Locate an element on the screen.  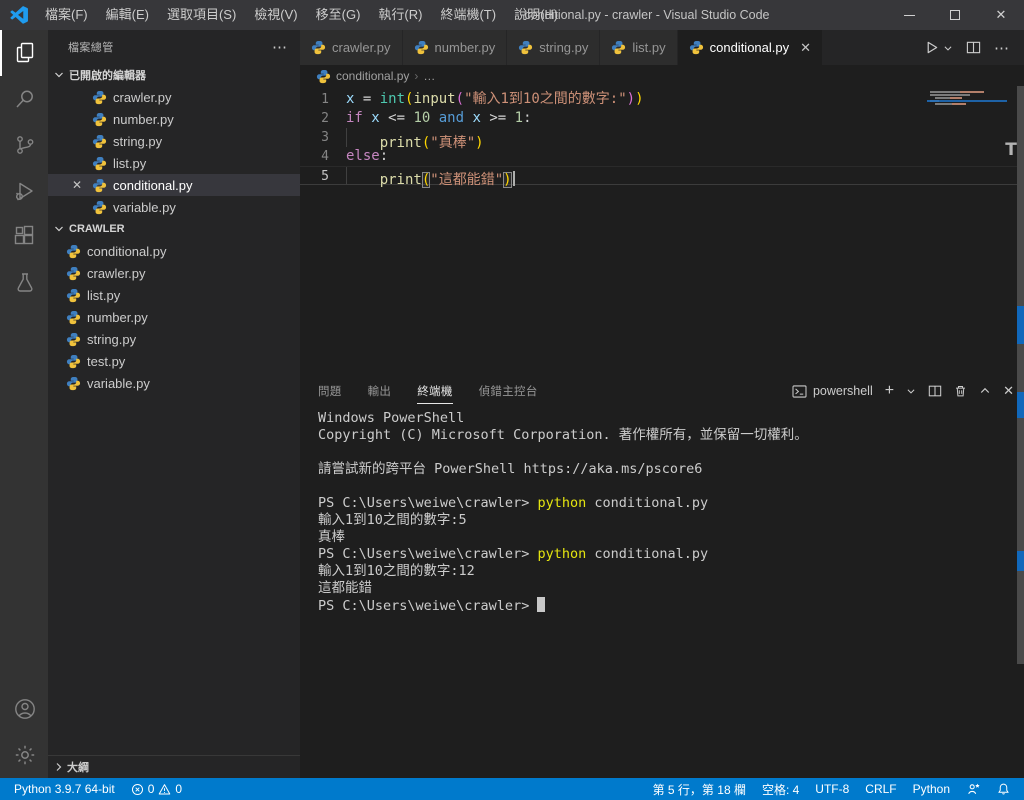
split-terminal-icon is located at coordinates (935, 391).